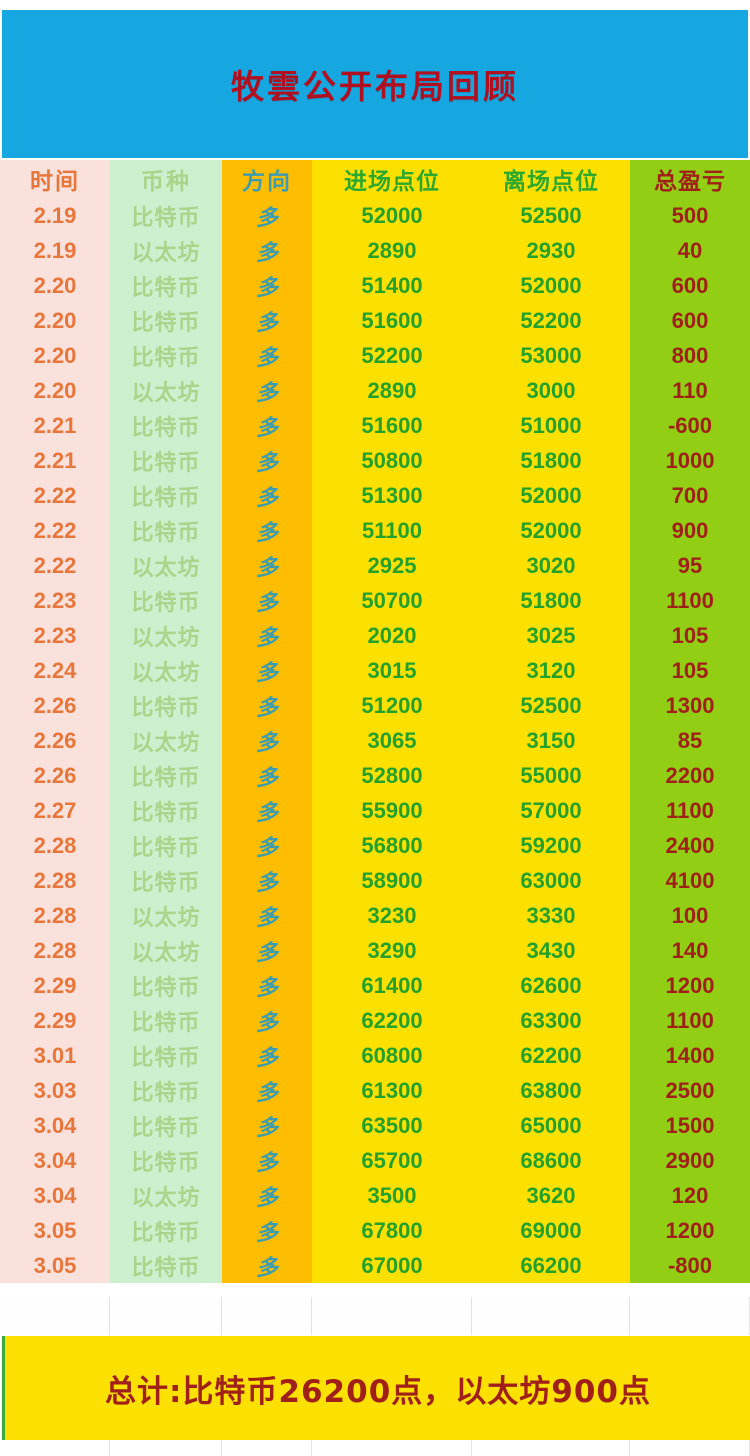 This screenshot has width=750, height=1456. What do you see at coordinates (375, 1125) in the screenshot?
I see `table-row: 3.04 比特币多 63500 65000 1500` at bounding box center [375, 1125].